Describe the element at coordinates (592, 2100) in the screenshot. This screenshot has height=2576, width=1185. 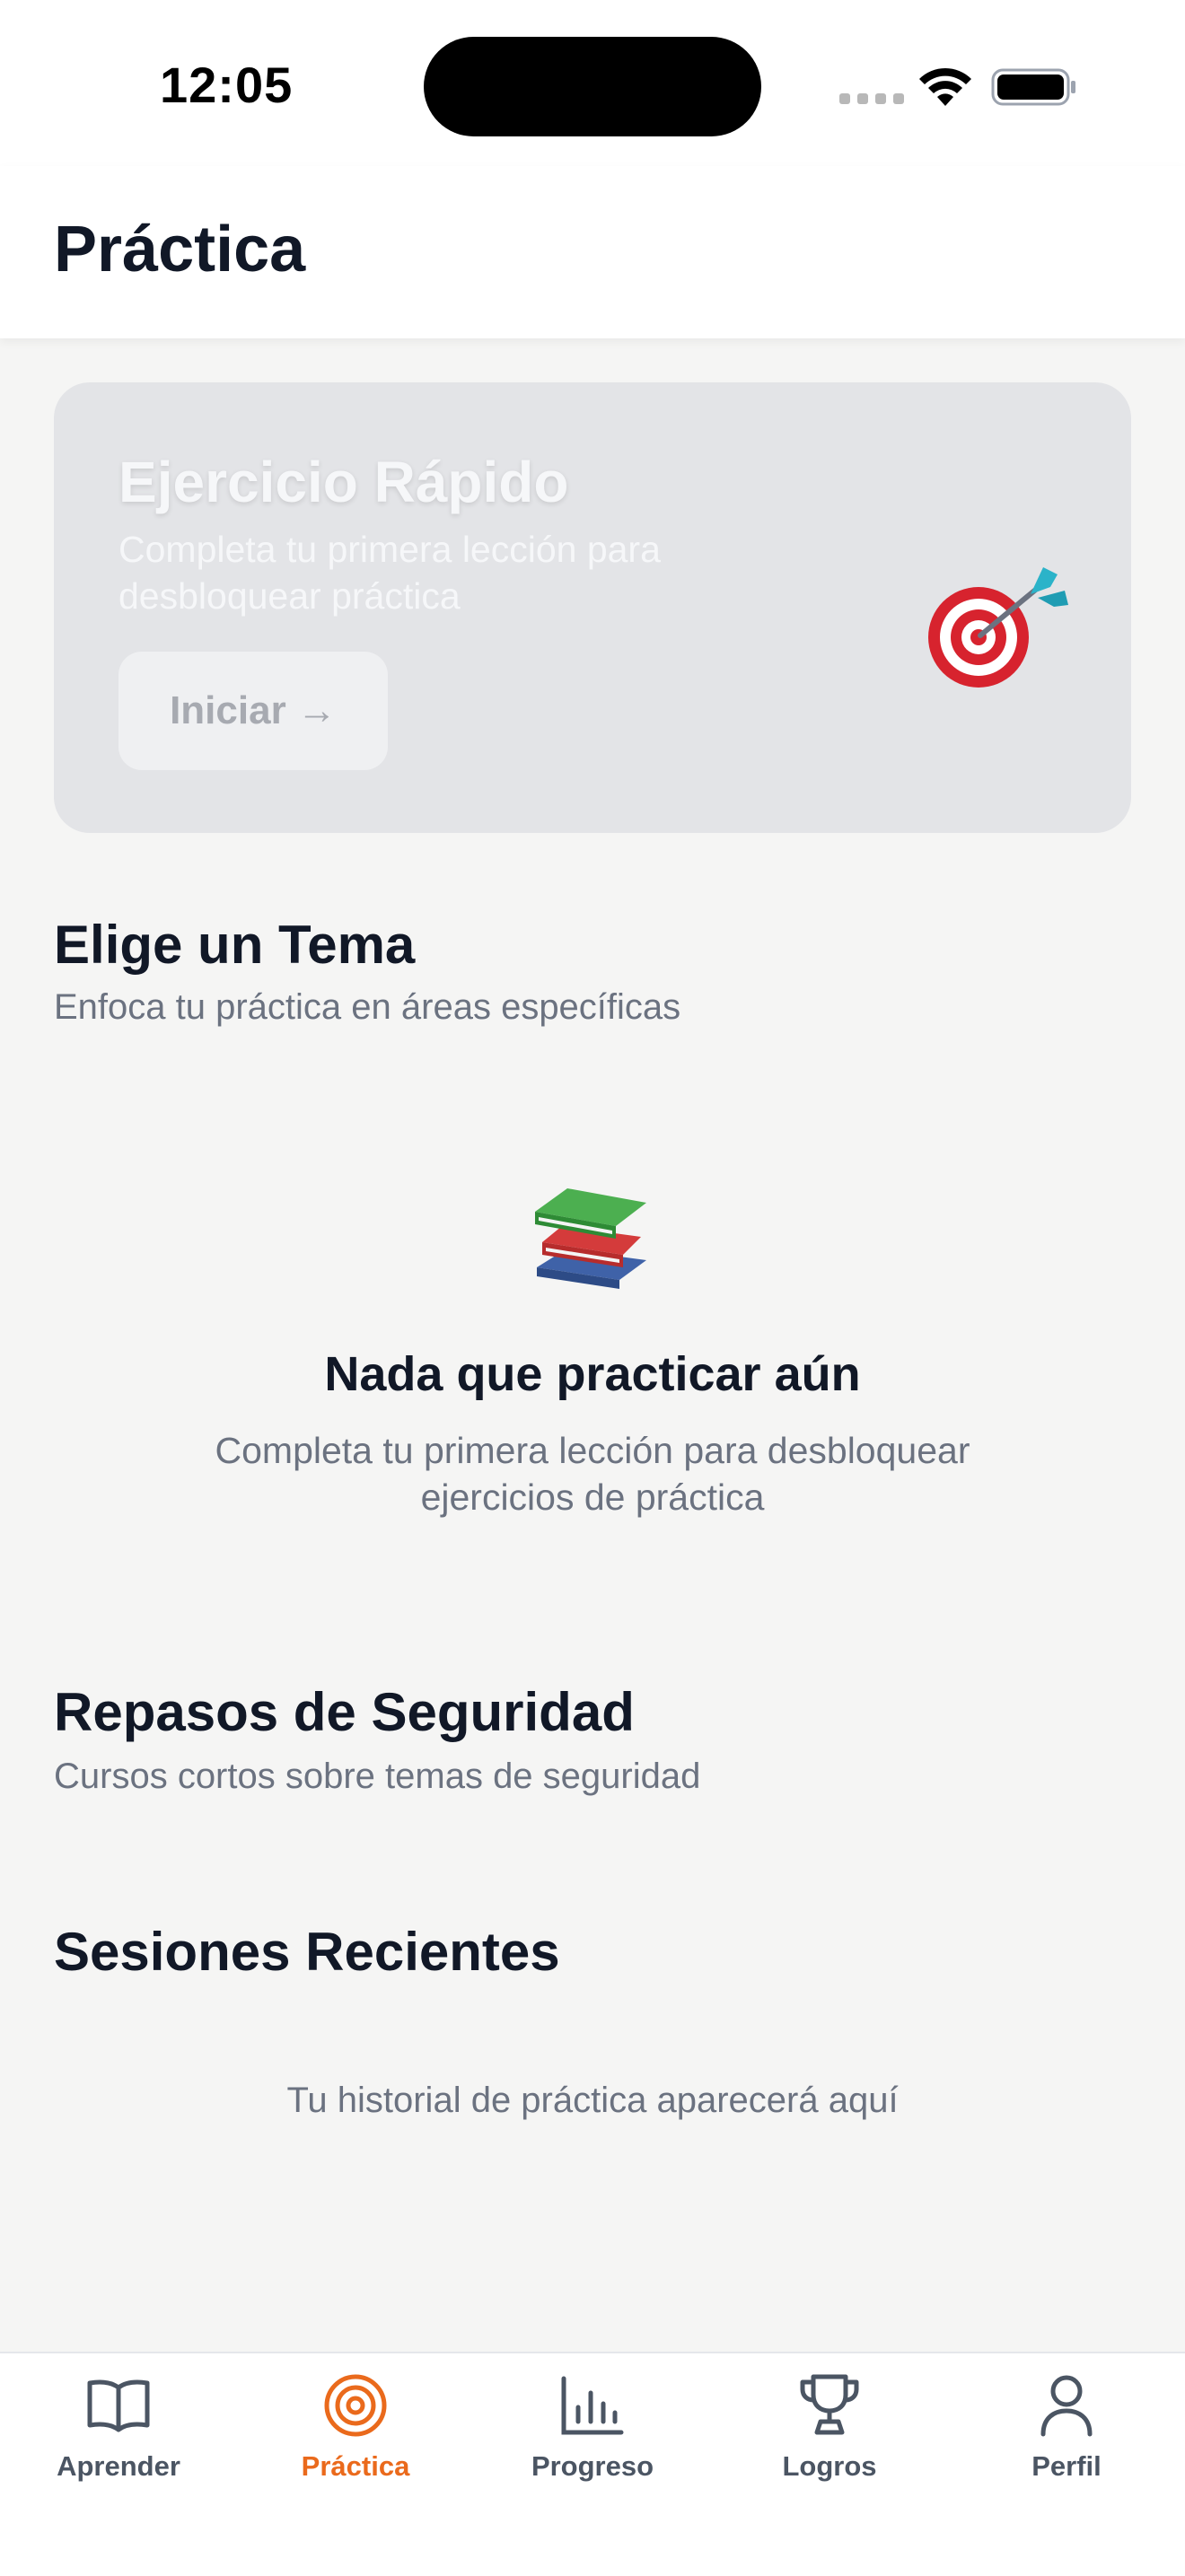
I see `recent-sessions-empty-text: Tu historial de práctica aparecerá aquí` at that location.